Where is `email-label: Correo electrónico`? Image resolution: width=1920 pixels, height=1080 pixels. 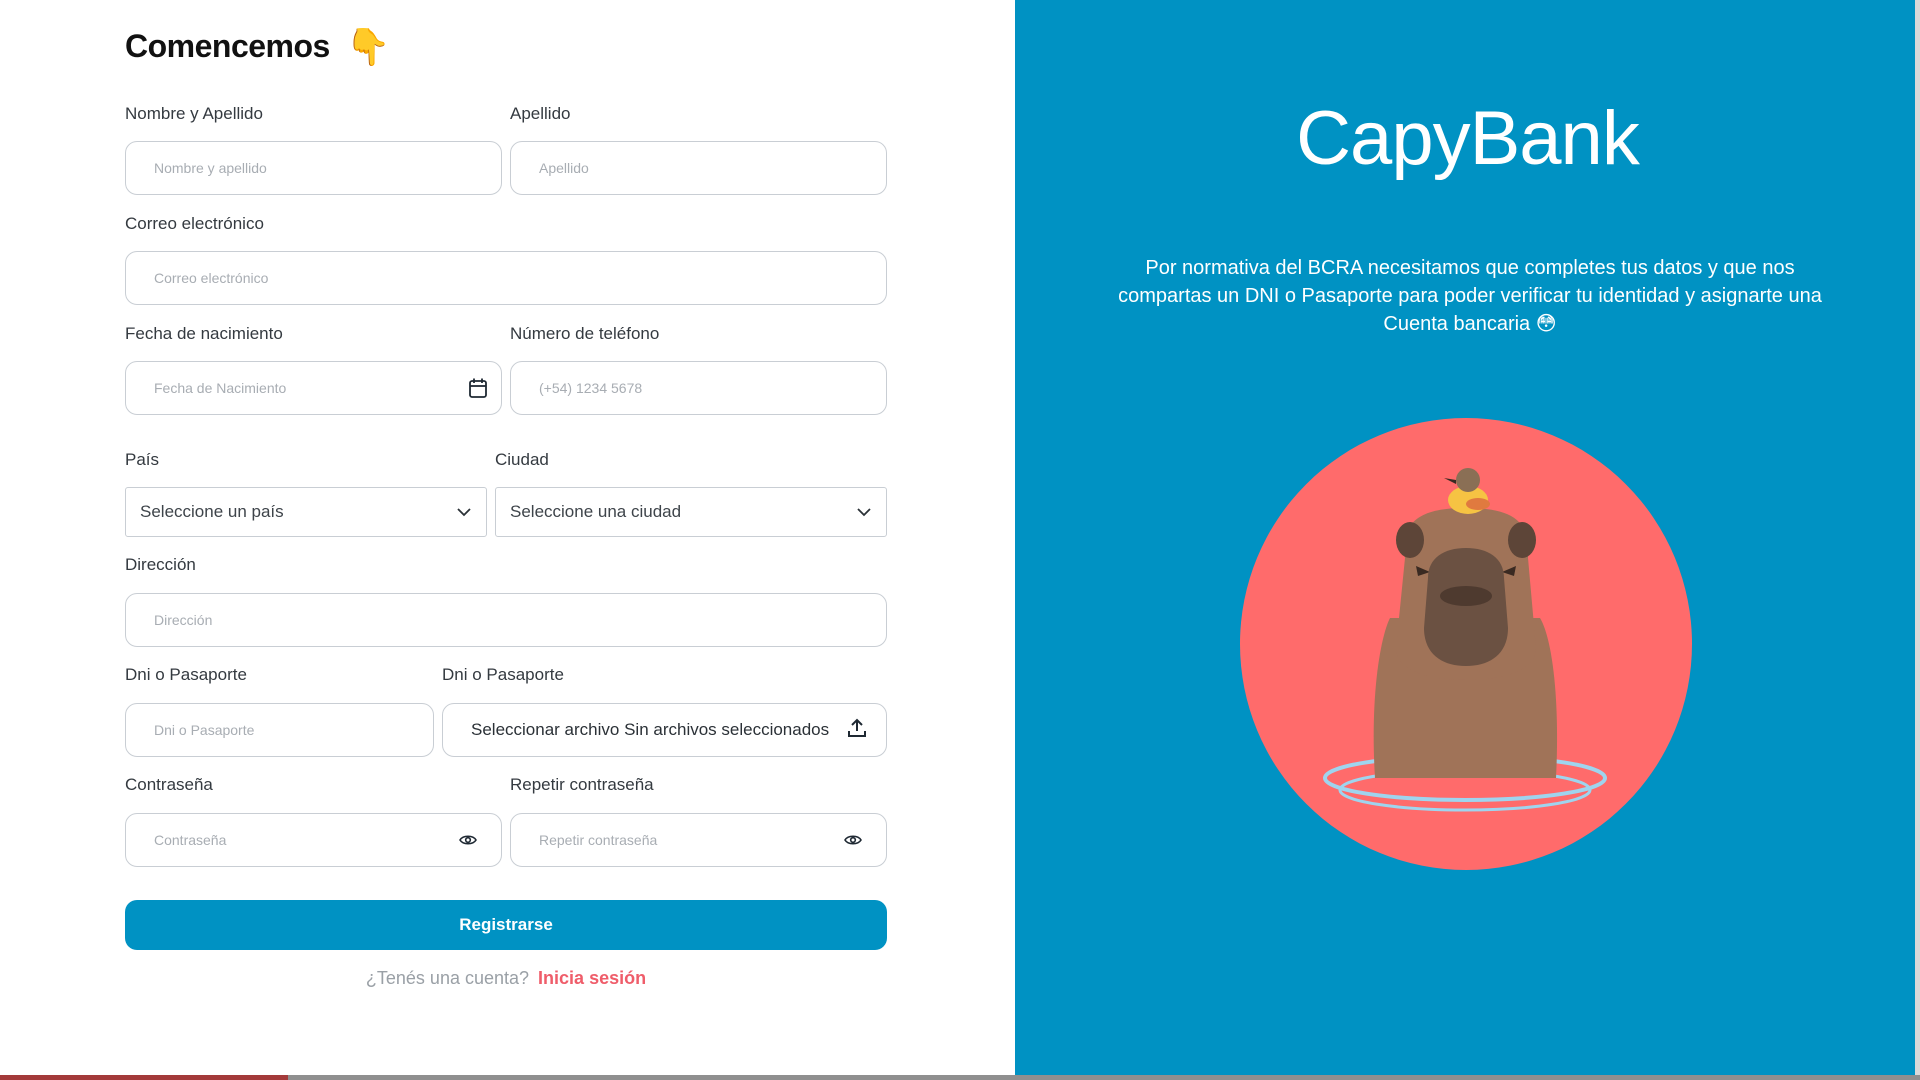
email-label: Correo electrónico is located at coordinates (194, 223).